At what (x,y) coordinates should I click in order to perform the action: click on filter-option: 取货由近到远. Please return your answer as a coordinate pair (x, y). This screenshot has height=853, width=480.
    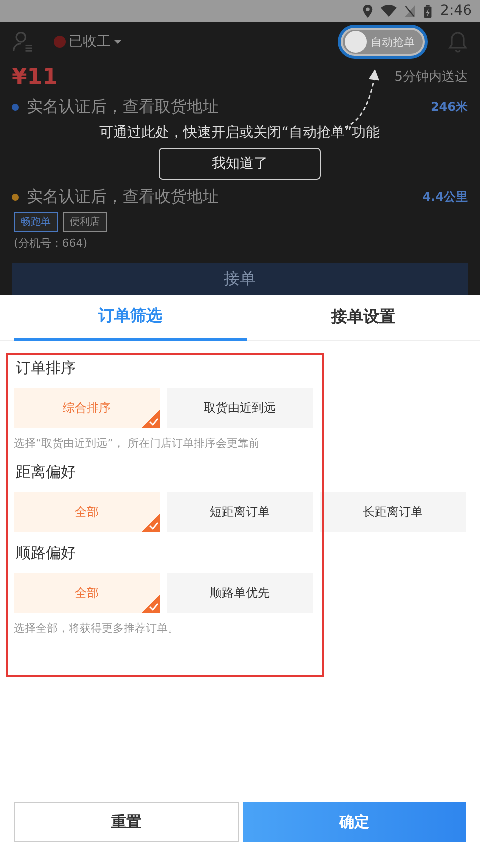
    Looking at the image, I should click on (240, 408).